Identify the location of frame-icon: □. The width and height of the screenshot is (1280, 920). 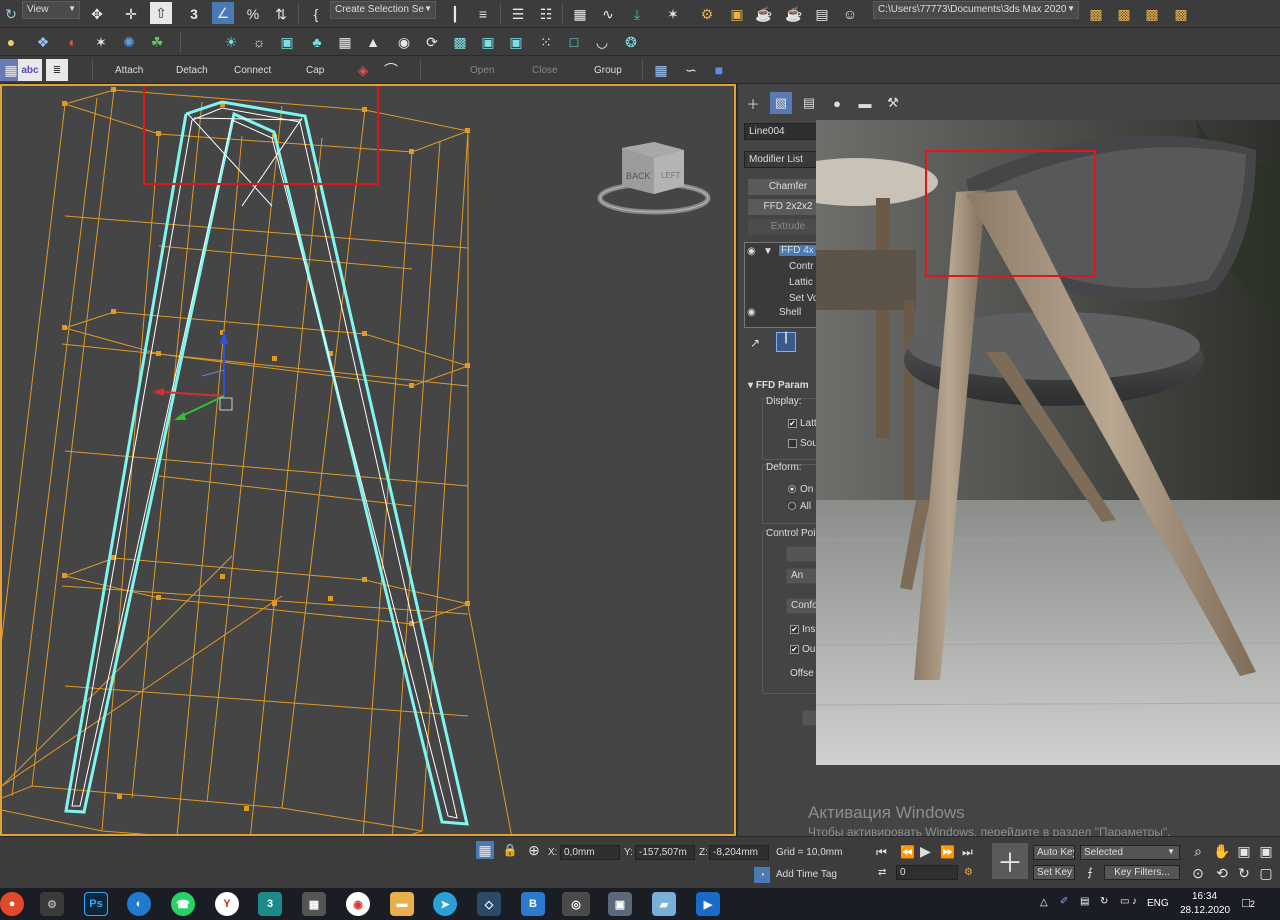
(574, 42).